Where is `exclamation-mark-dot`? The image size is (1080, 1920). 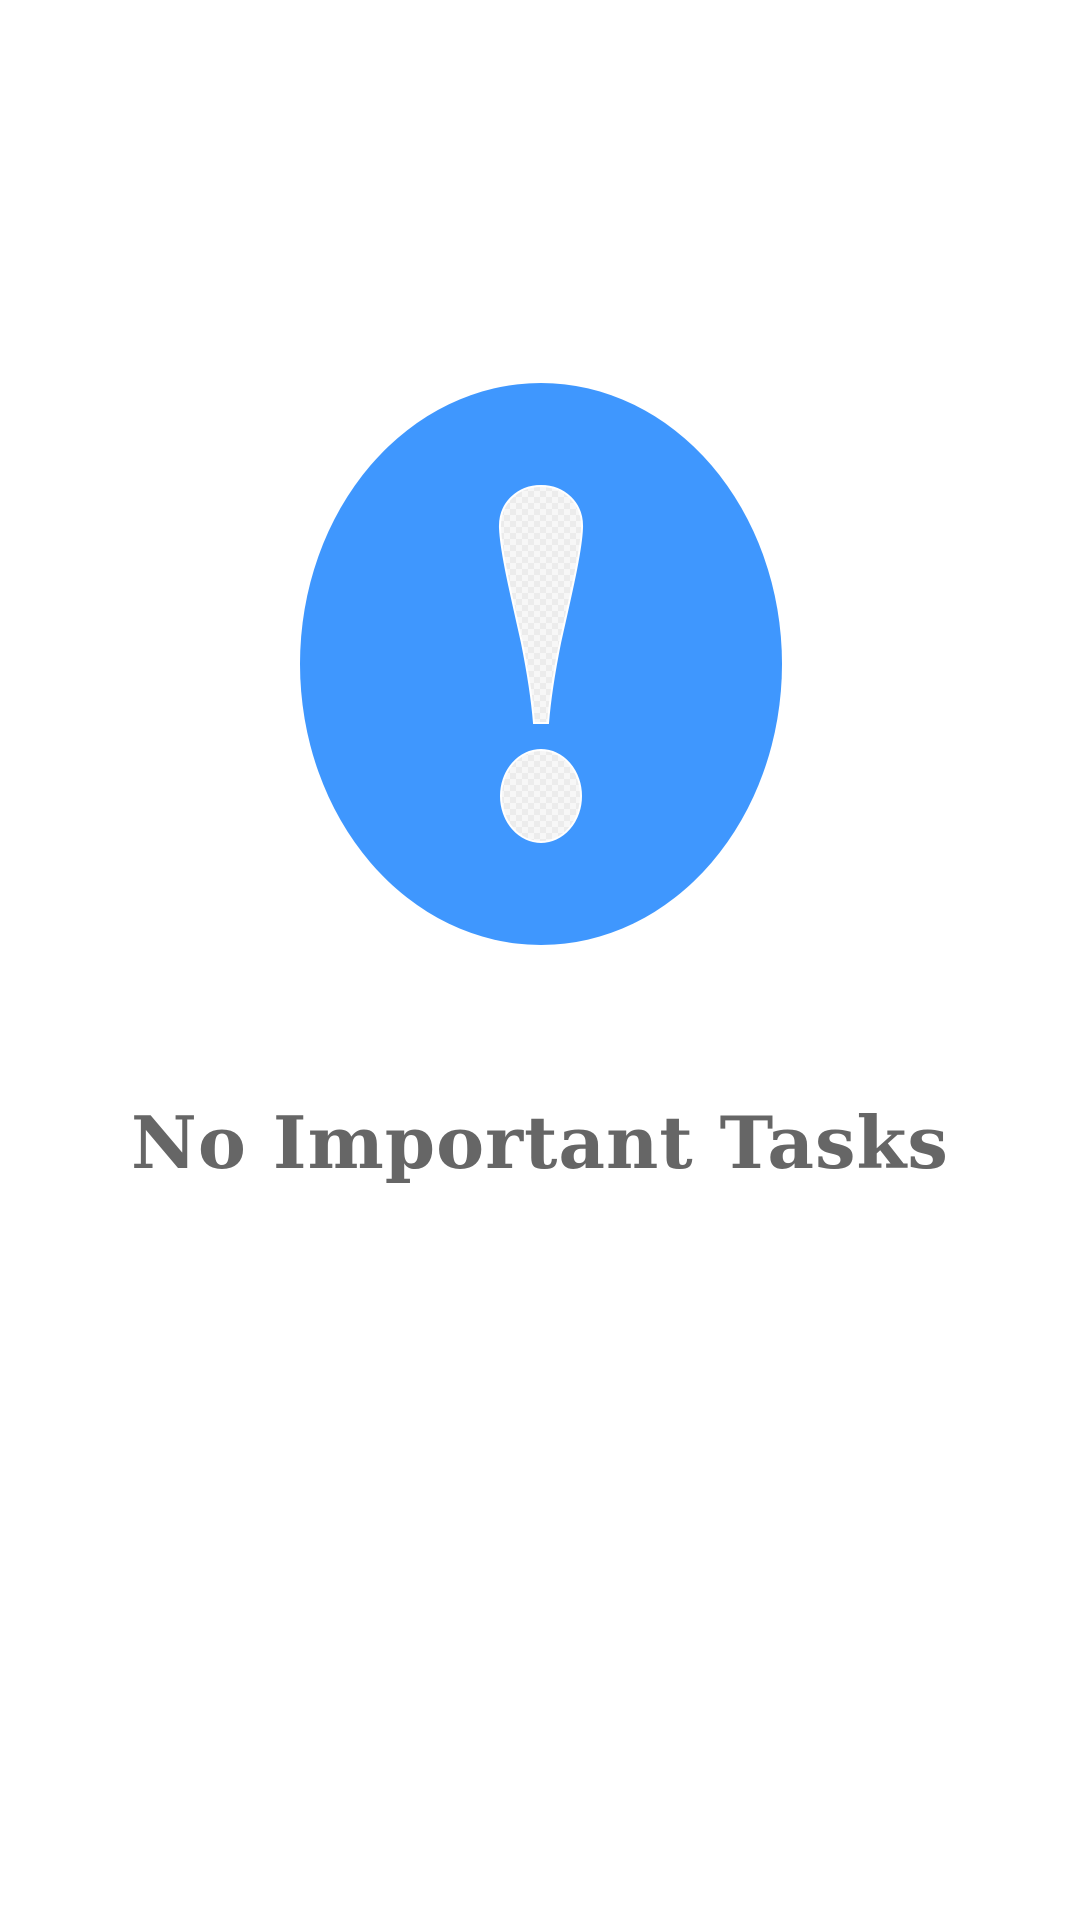
exclamation-mark-dot is located at coordinates (541, 796).